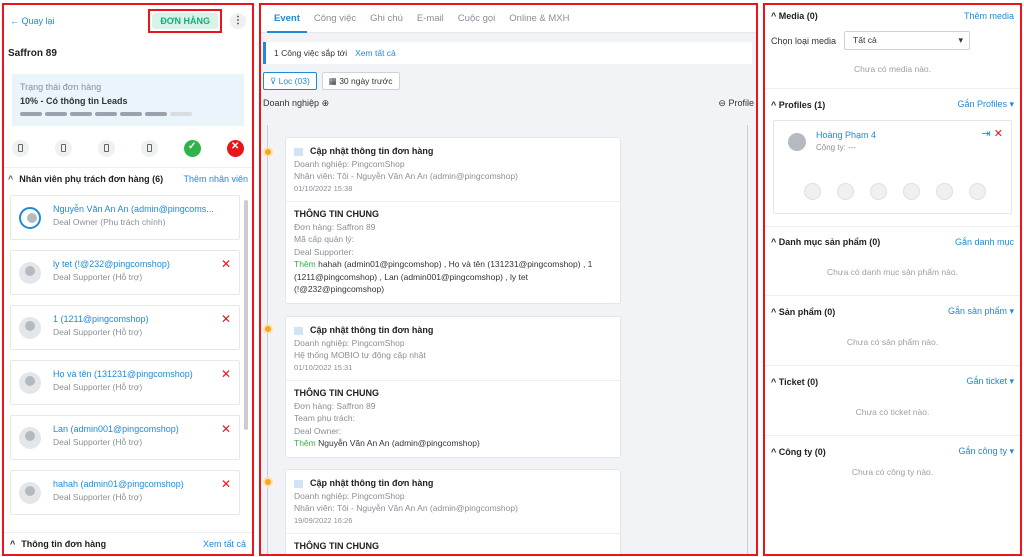 The height and width of the screenshot is (557, 1024). I want to click on staff-role: Deal Owner (Phụ trách chính), so click(109, 222).